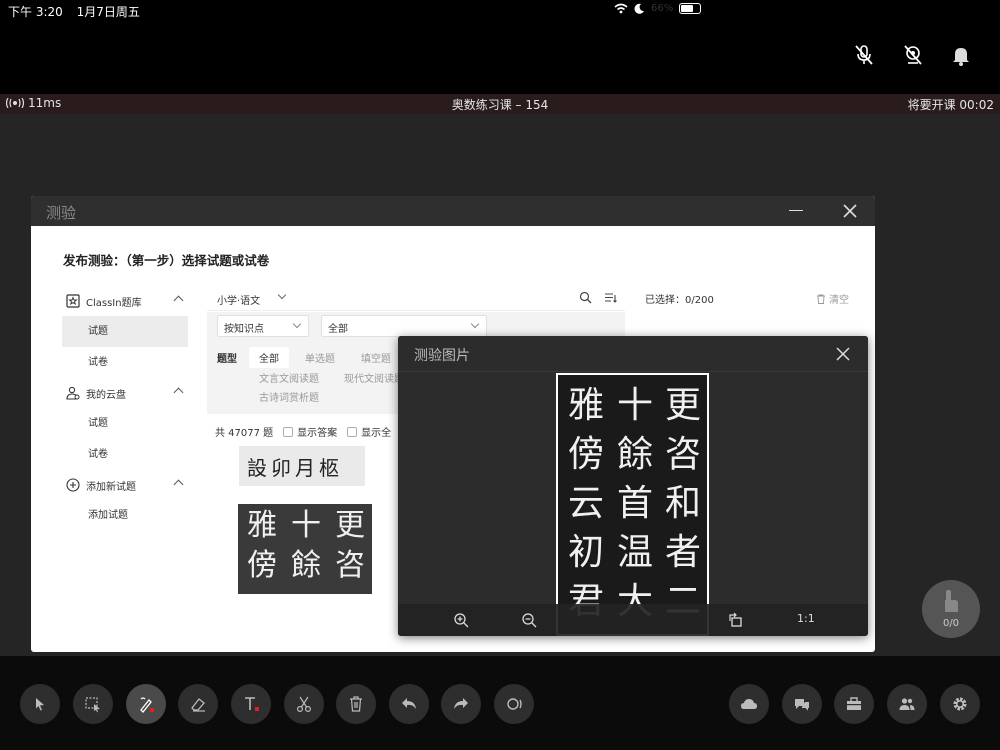 Image resolution: width=1000 pixels, height=750 pixels. Describe the element at coordinates (125, 515) in the screenshot. I see `sidebar-item-add-question: 添加试题` at that location.